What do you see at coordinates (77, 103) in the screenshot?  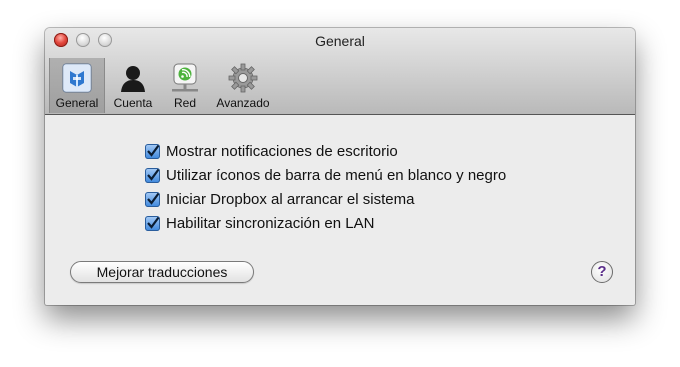 I see `tab-general-label: General` at bounding box center [77, 103].